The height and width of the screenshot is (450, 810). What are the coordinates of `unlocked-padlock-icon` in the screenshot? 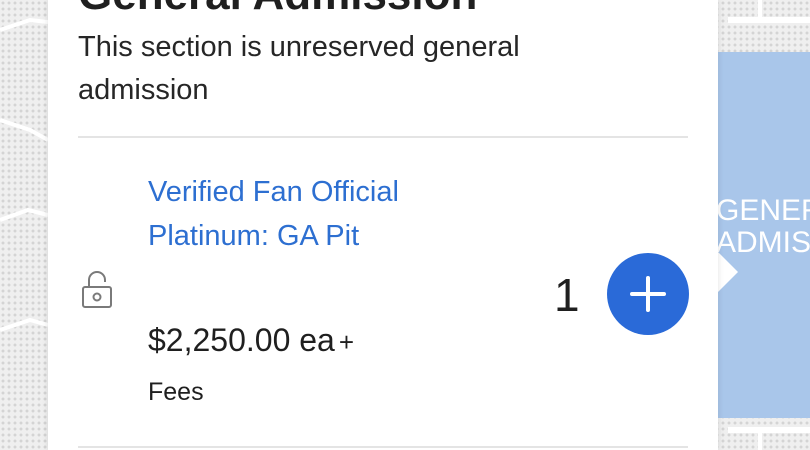 It's located at (97, 290).